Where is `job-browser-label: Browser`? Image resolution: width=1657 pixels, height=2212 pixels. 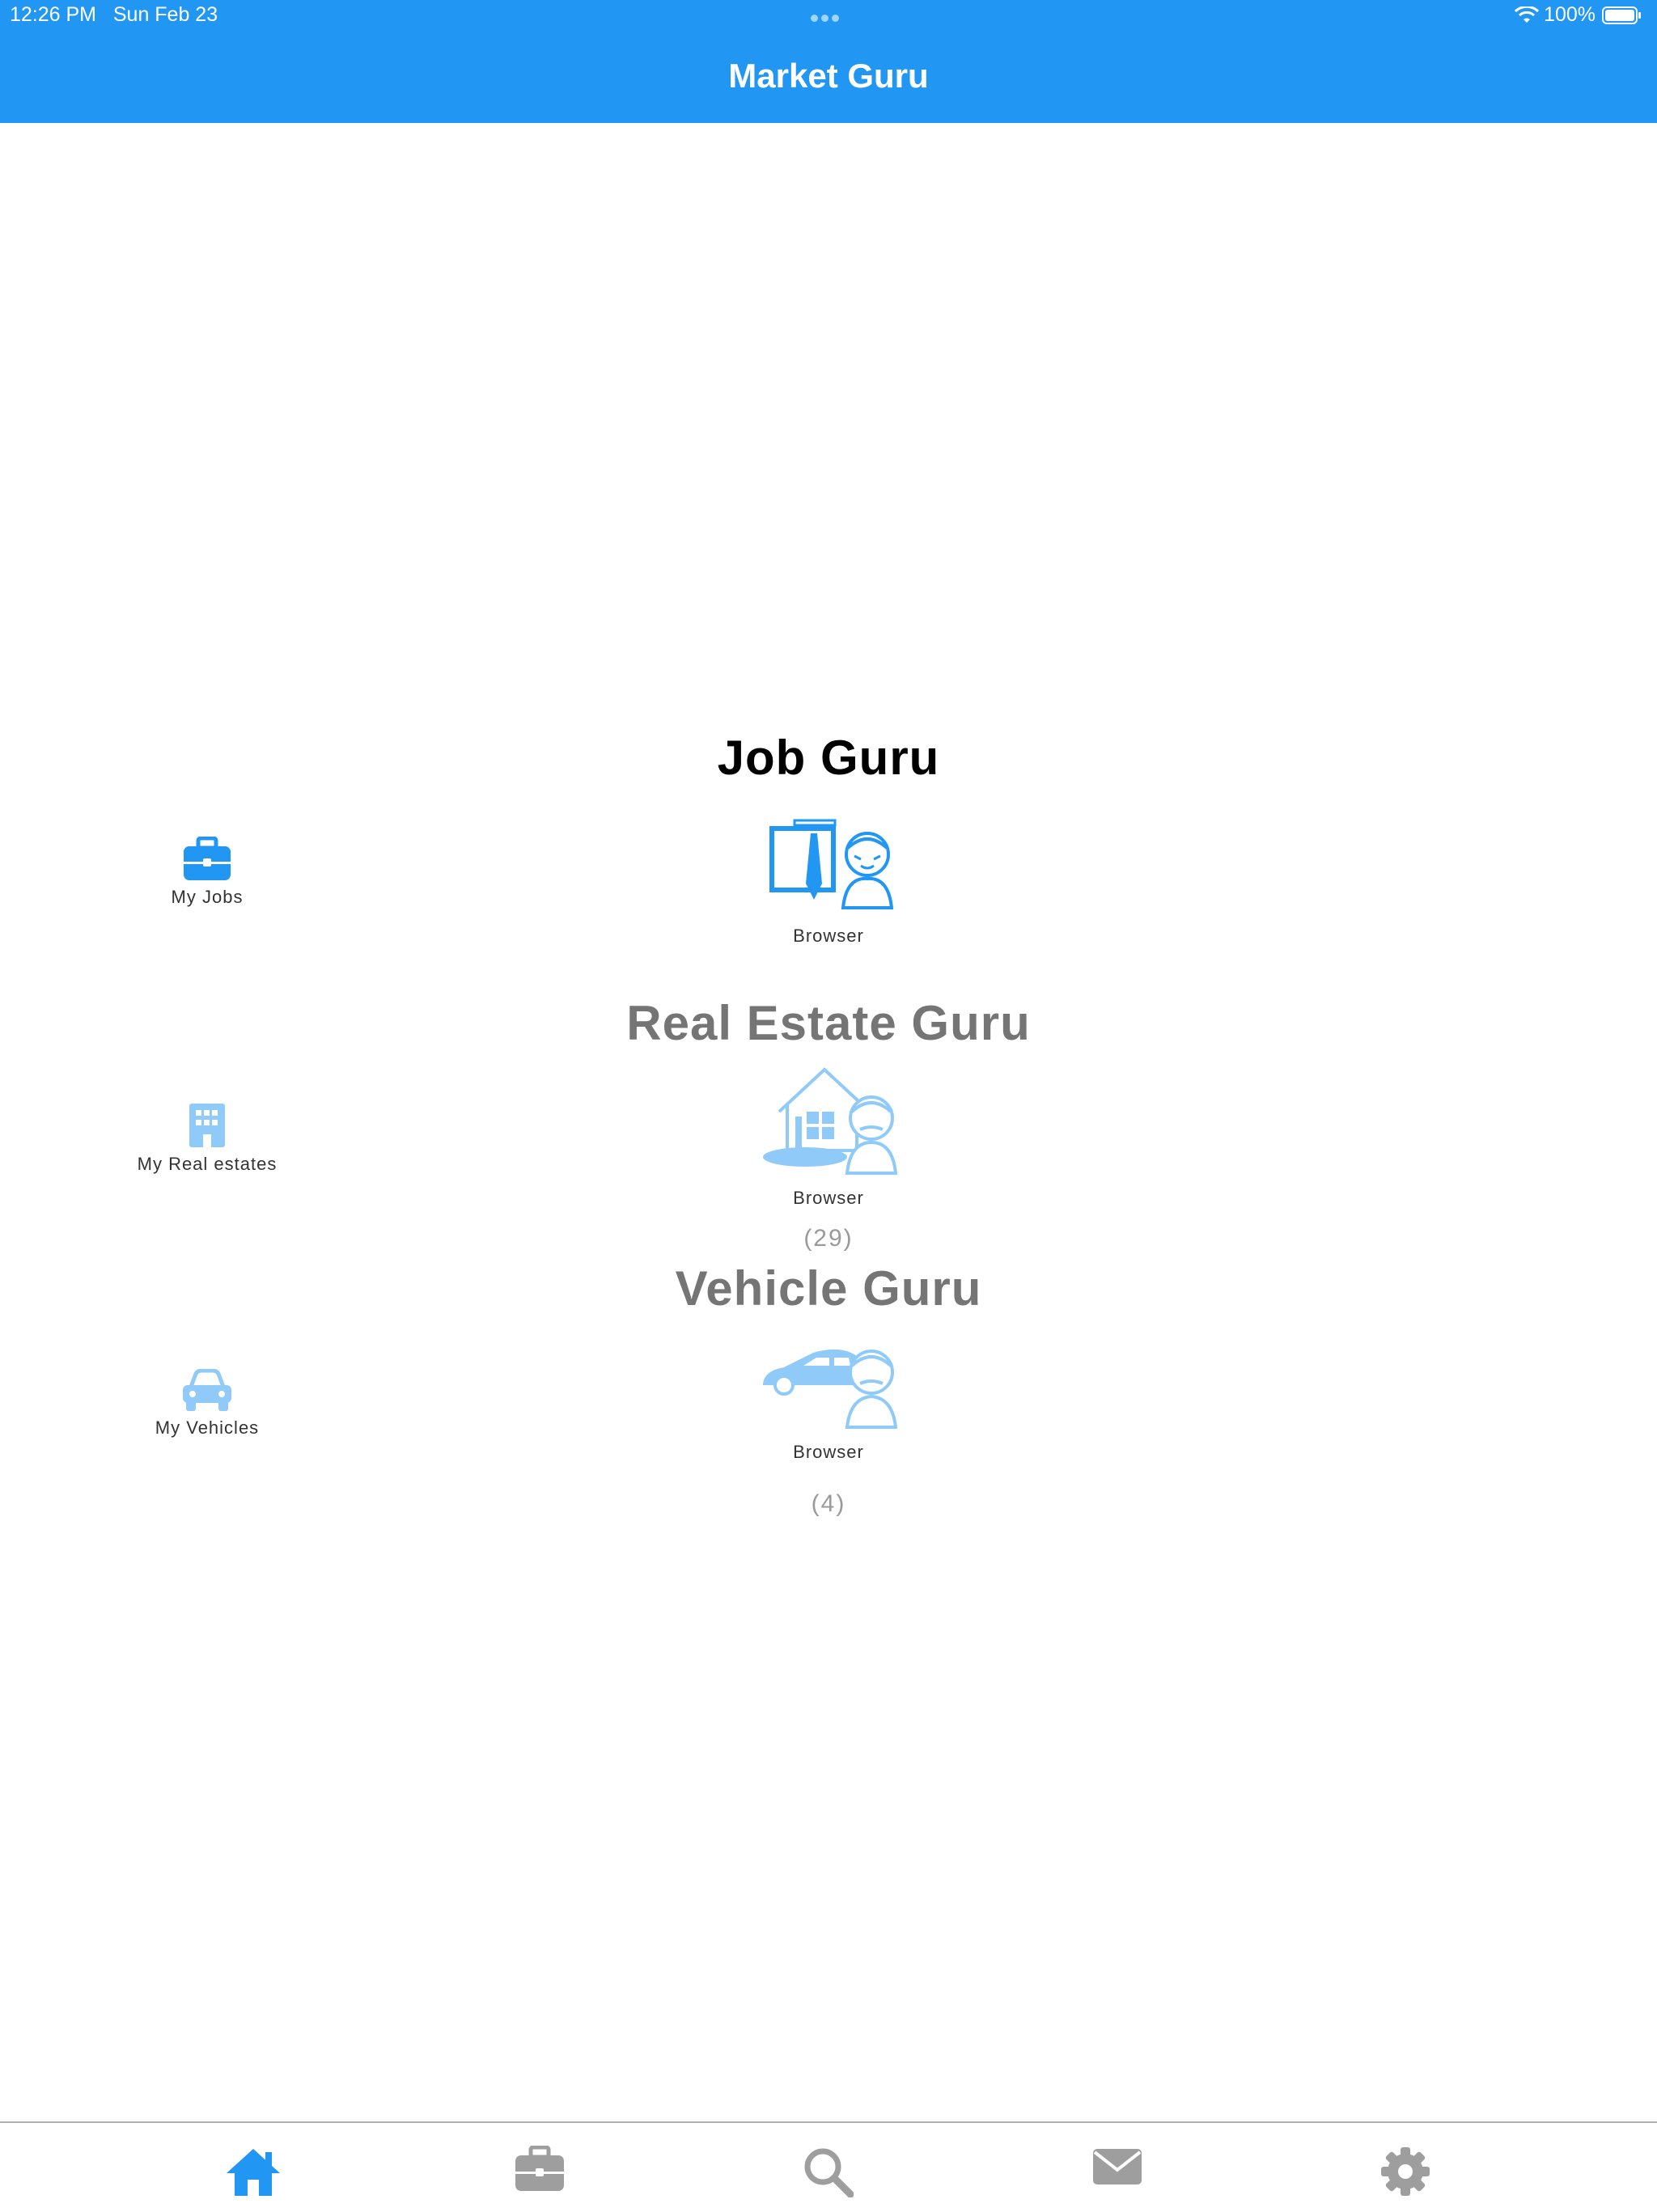
job-browser-label: Browser is located at coordinates (828, 936).